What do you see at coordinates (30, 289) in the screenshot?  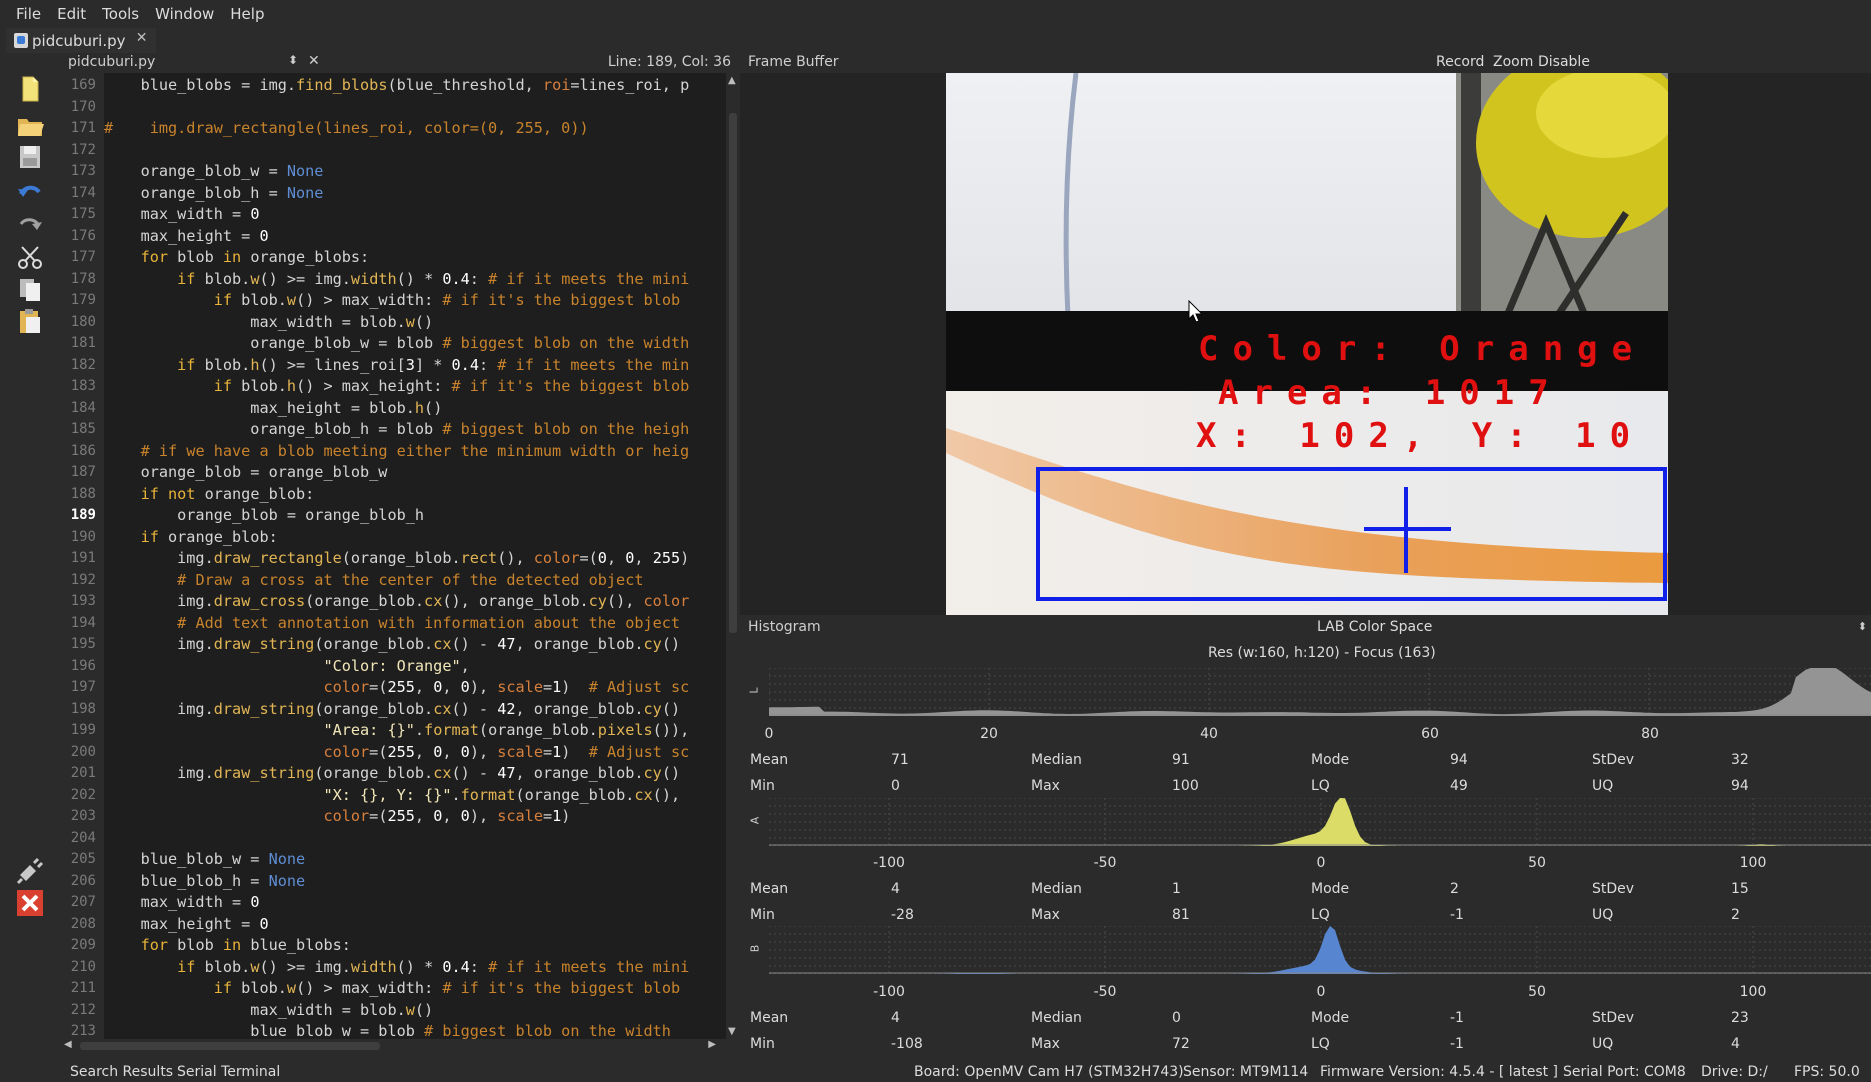 I see `copy-button` at bounding box center [30, 289].